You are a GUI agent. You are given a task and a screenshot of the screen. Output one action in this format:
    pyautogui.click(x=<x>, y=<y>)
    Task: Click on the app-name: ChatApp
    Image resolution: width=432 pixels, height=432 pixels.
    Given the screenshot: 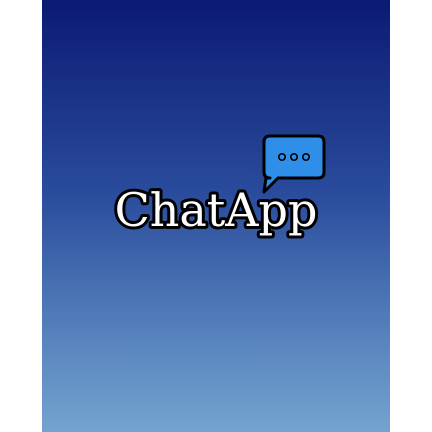 What is the action you would take?
    pyautogui.click(x=216, y=210)
    